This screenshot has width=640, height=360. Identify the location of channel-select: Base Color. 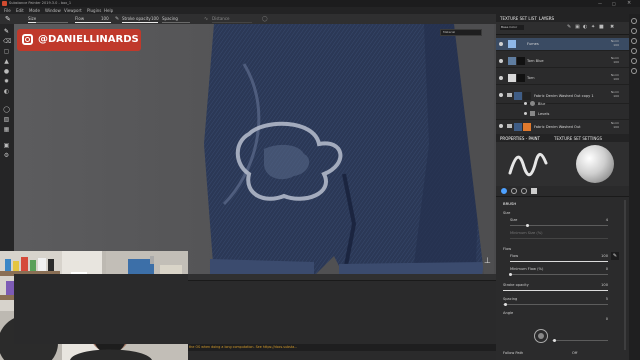
(512, 27).